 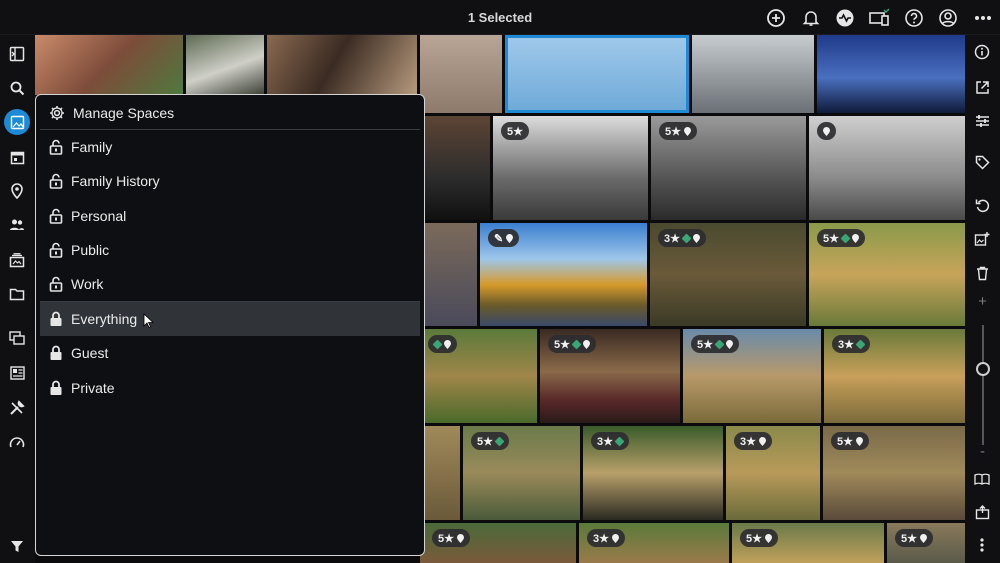 I want to click on gauge-icon, so click(x=17, y=442).